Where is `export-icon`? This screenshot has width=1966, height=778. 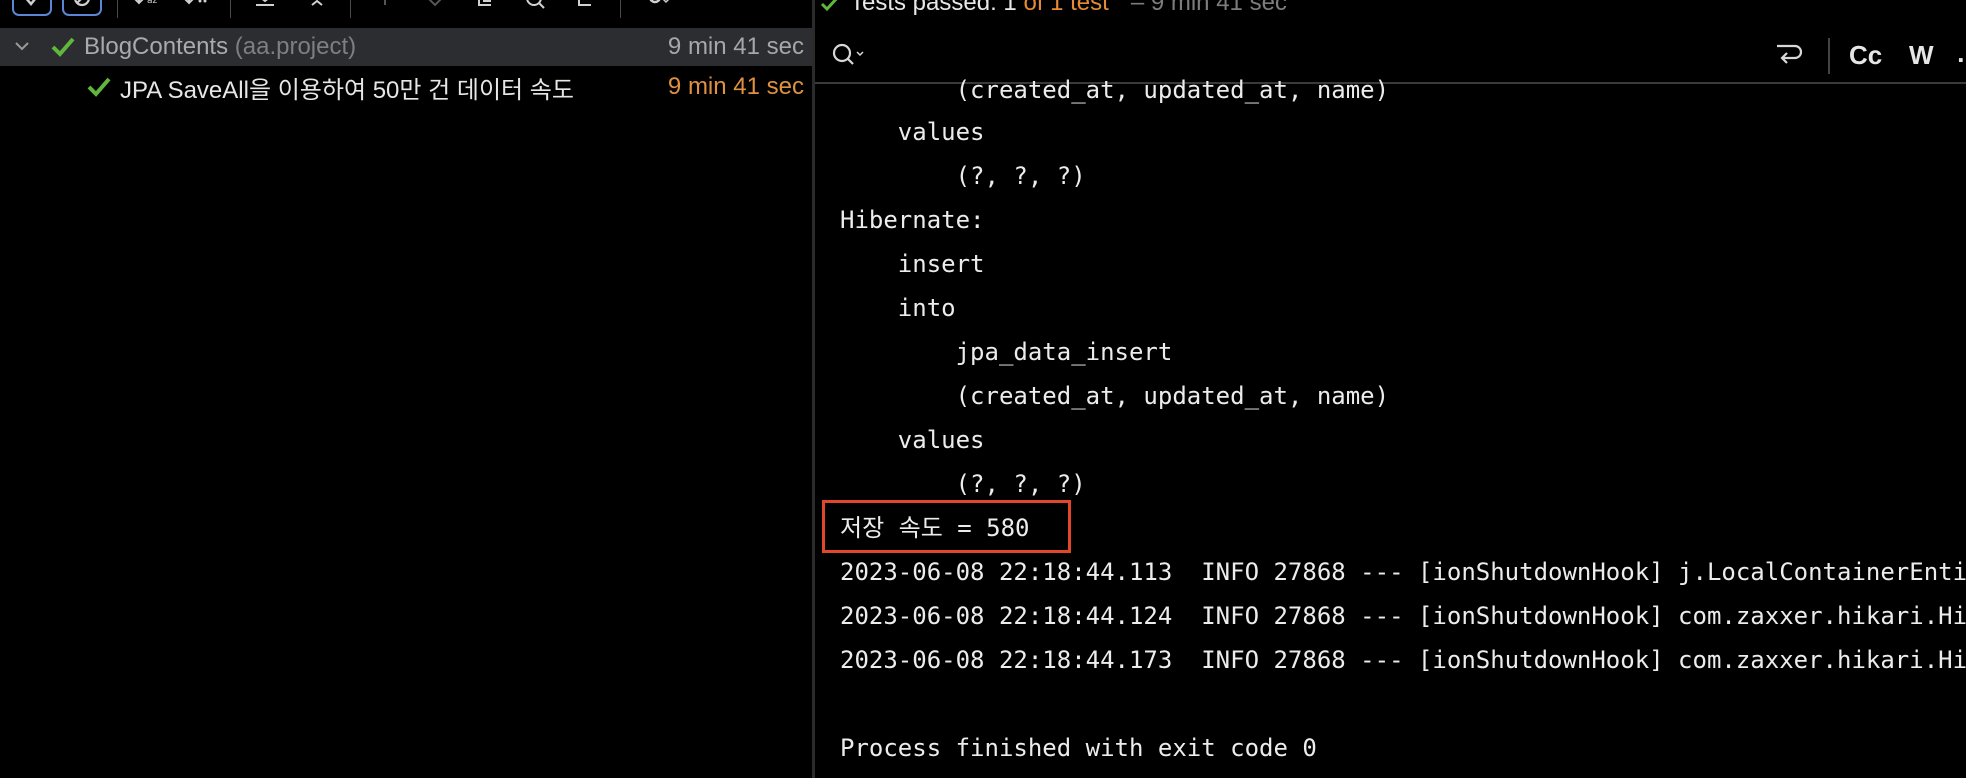 export-icon is located at coordinates (484, 3).